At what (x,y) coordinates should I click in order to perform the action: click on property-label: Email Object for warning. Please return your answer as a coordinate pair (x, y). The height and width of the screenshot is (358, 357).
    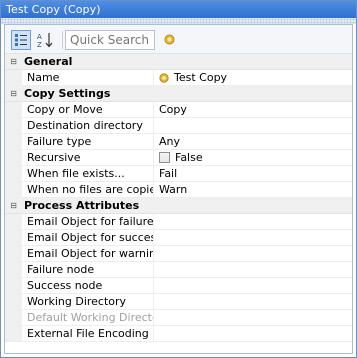
    Looking at the image, I should click on (88, 253).